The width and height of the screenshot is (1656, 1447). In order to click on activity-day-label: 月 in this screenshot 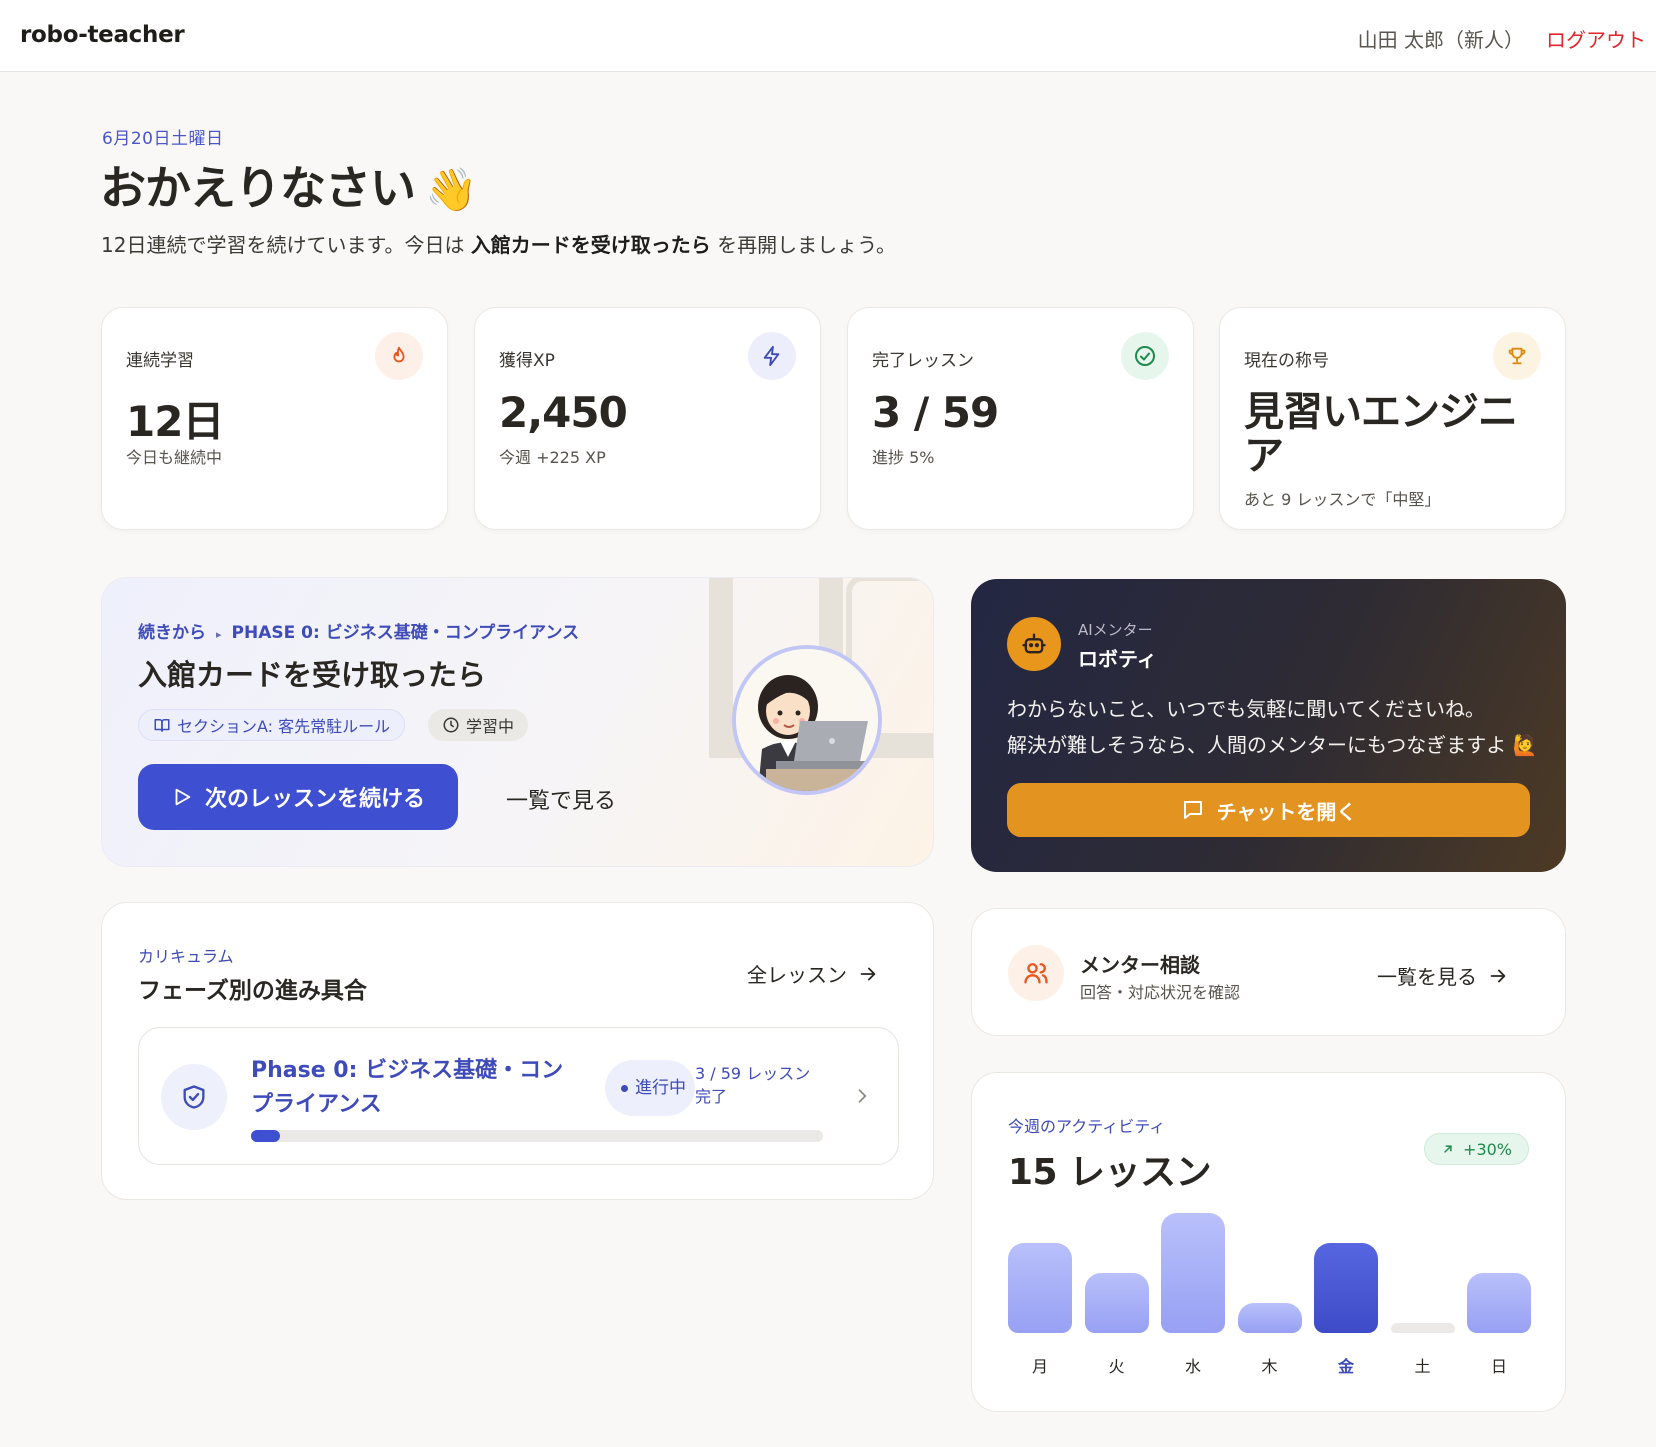, I will do `click(1039, 1366)`.